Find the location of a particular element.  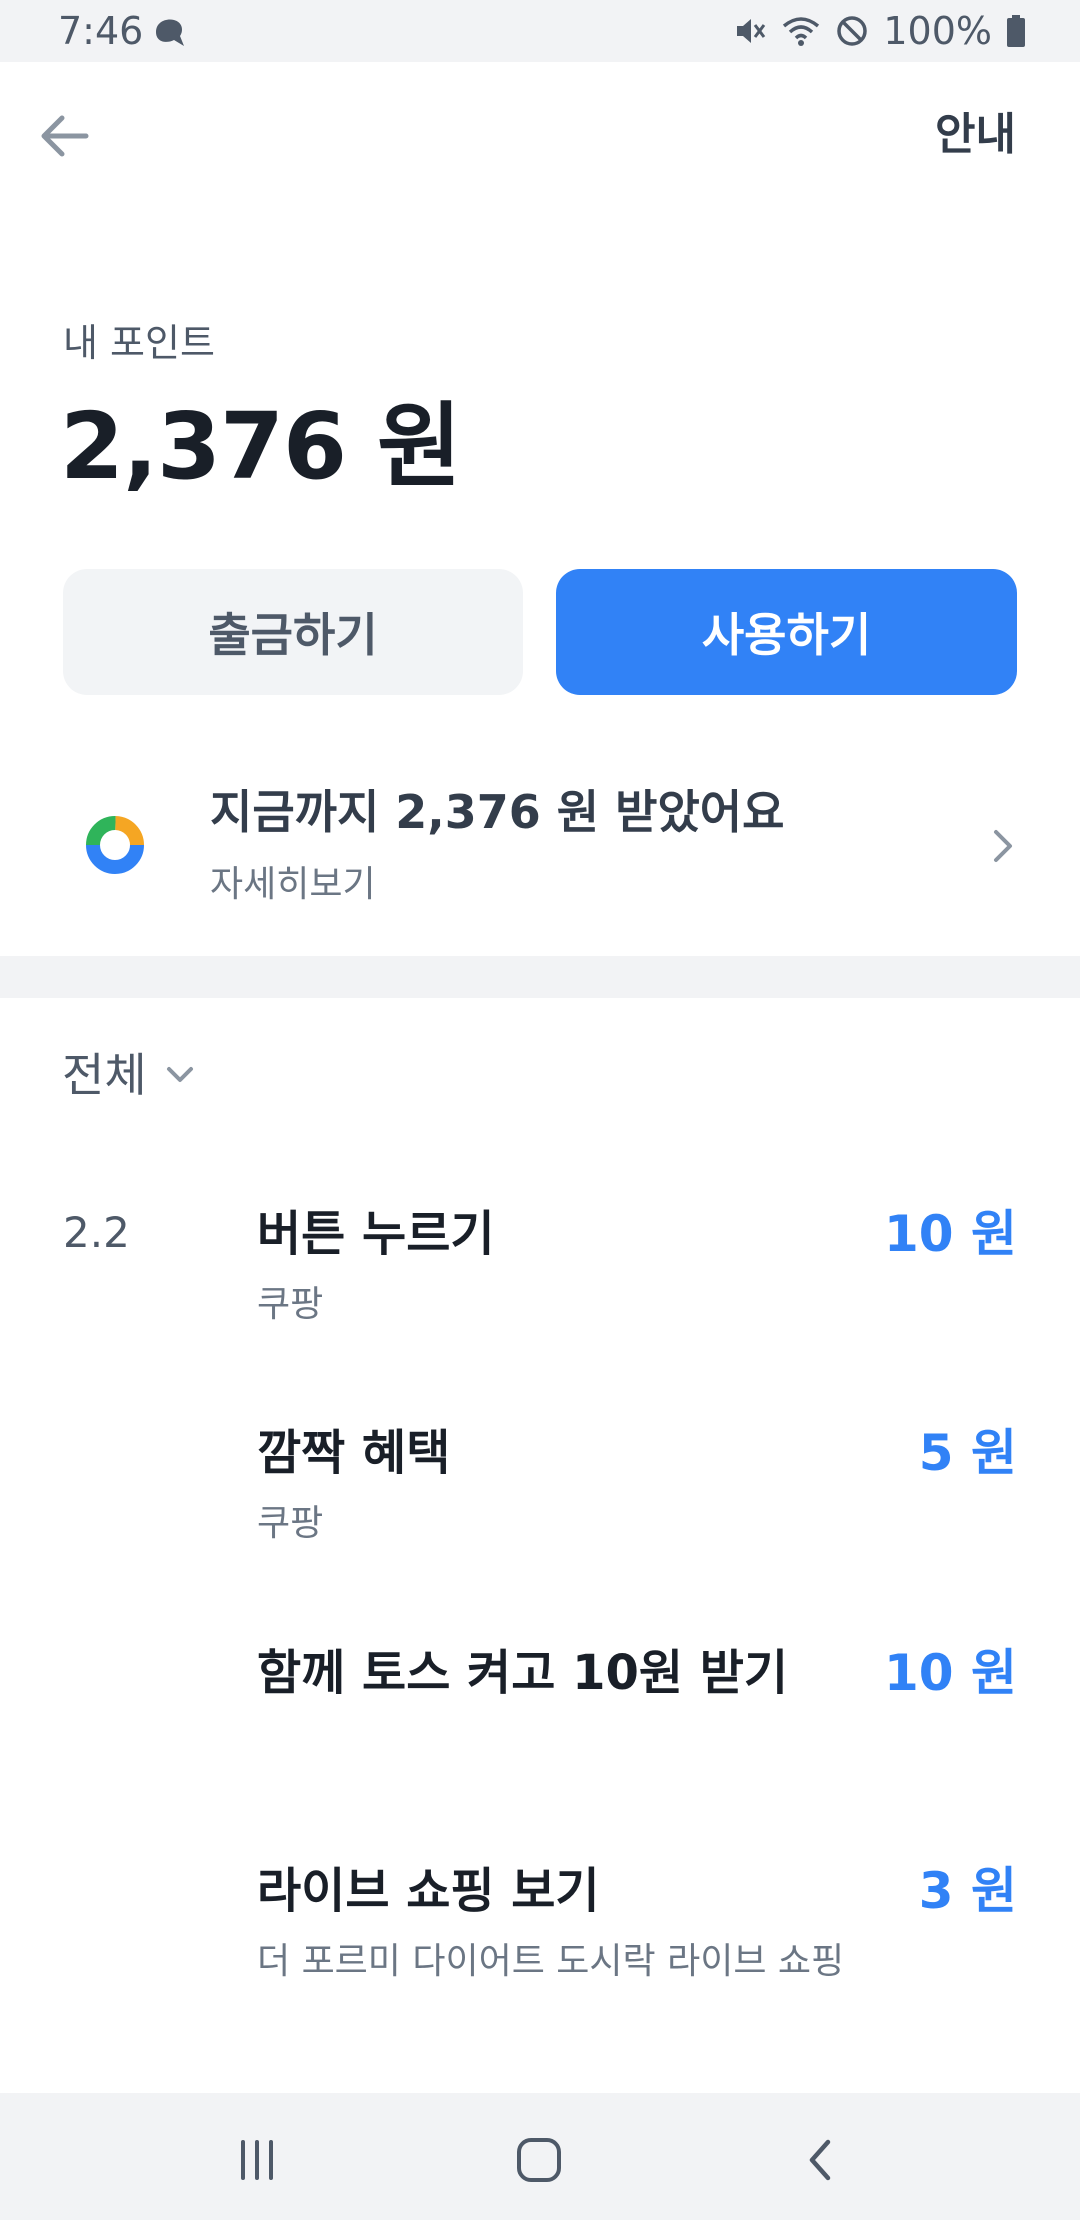

chevron-left-icon is located at coordinates (820, 2160).